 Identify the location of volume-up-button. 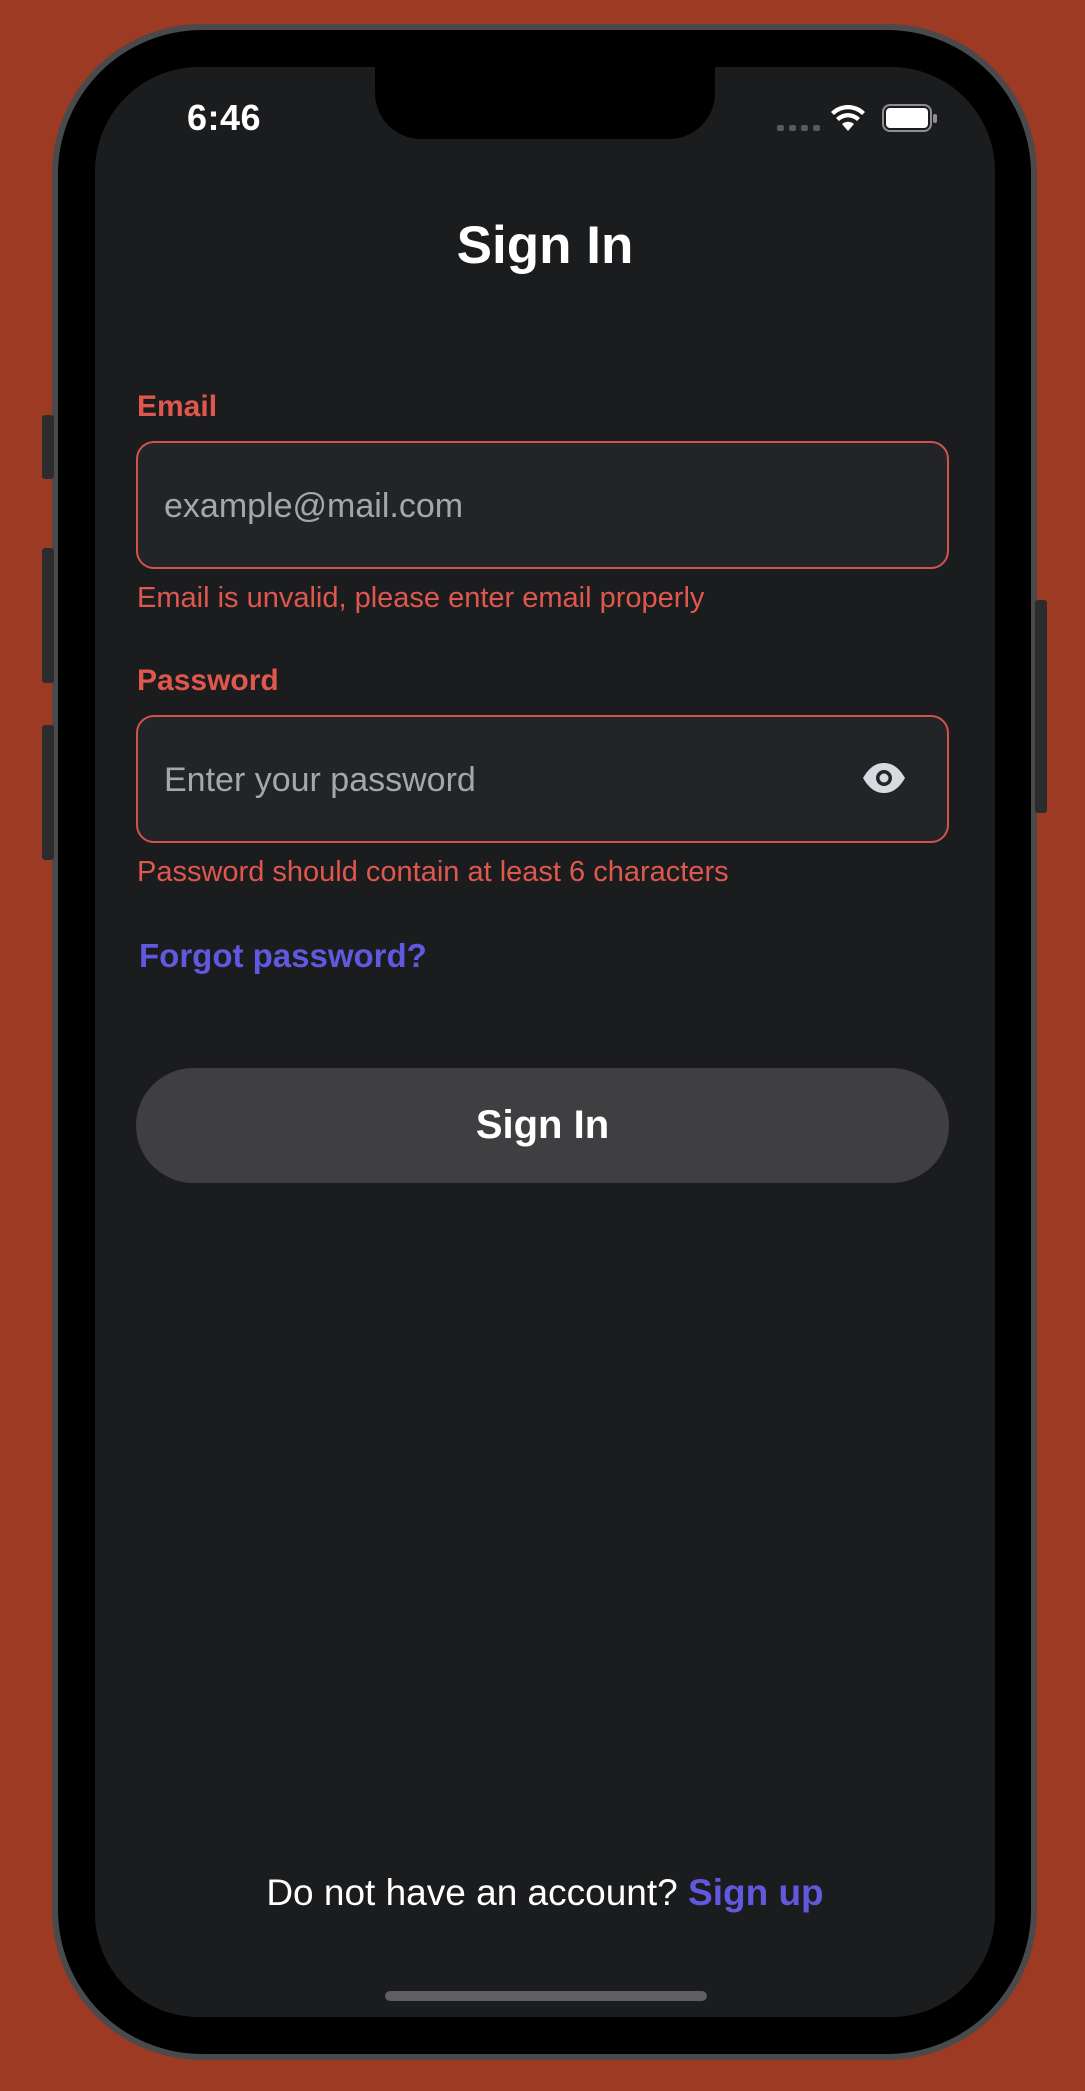
(48, 615).